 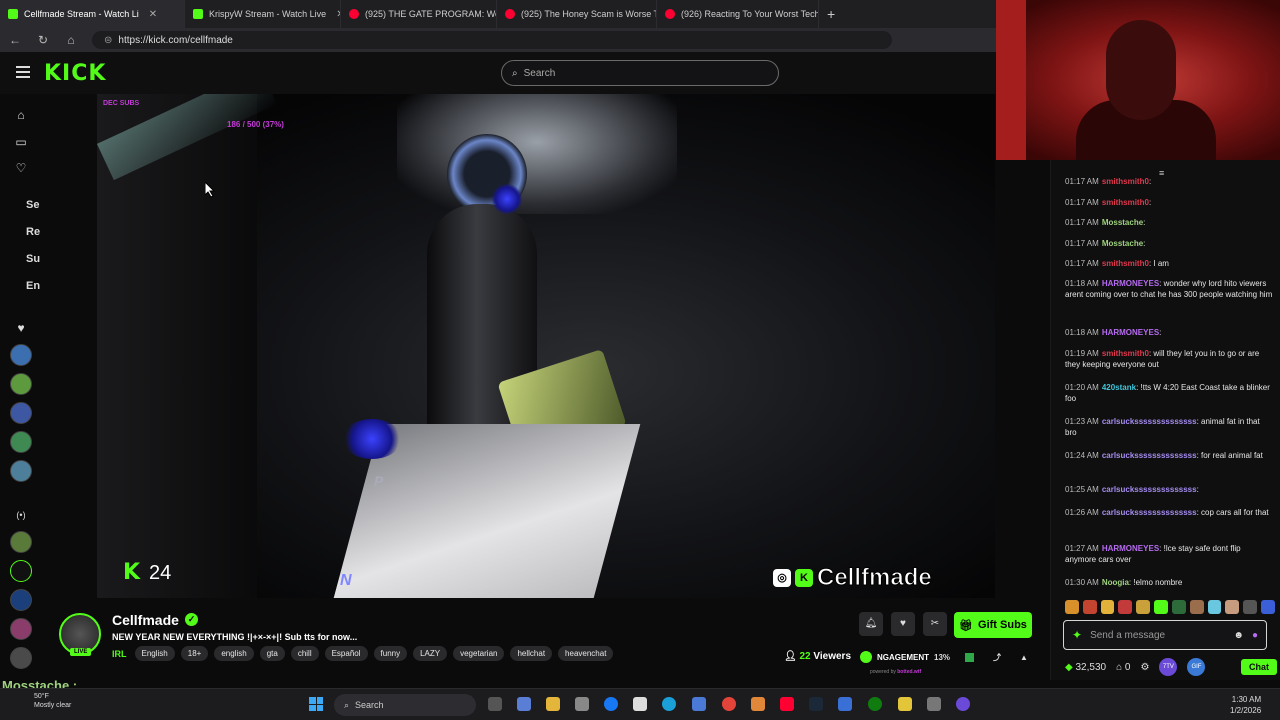 What do you see at coordinates (935, 624) in the screenshot?
I see `clip-button: ✂` at bounding box center [935, 624].